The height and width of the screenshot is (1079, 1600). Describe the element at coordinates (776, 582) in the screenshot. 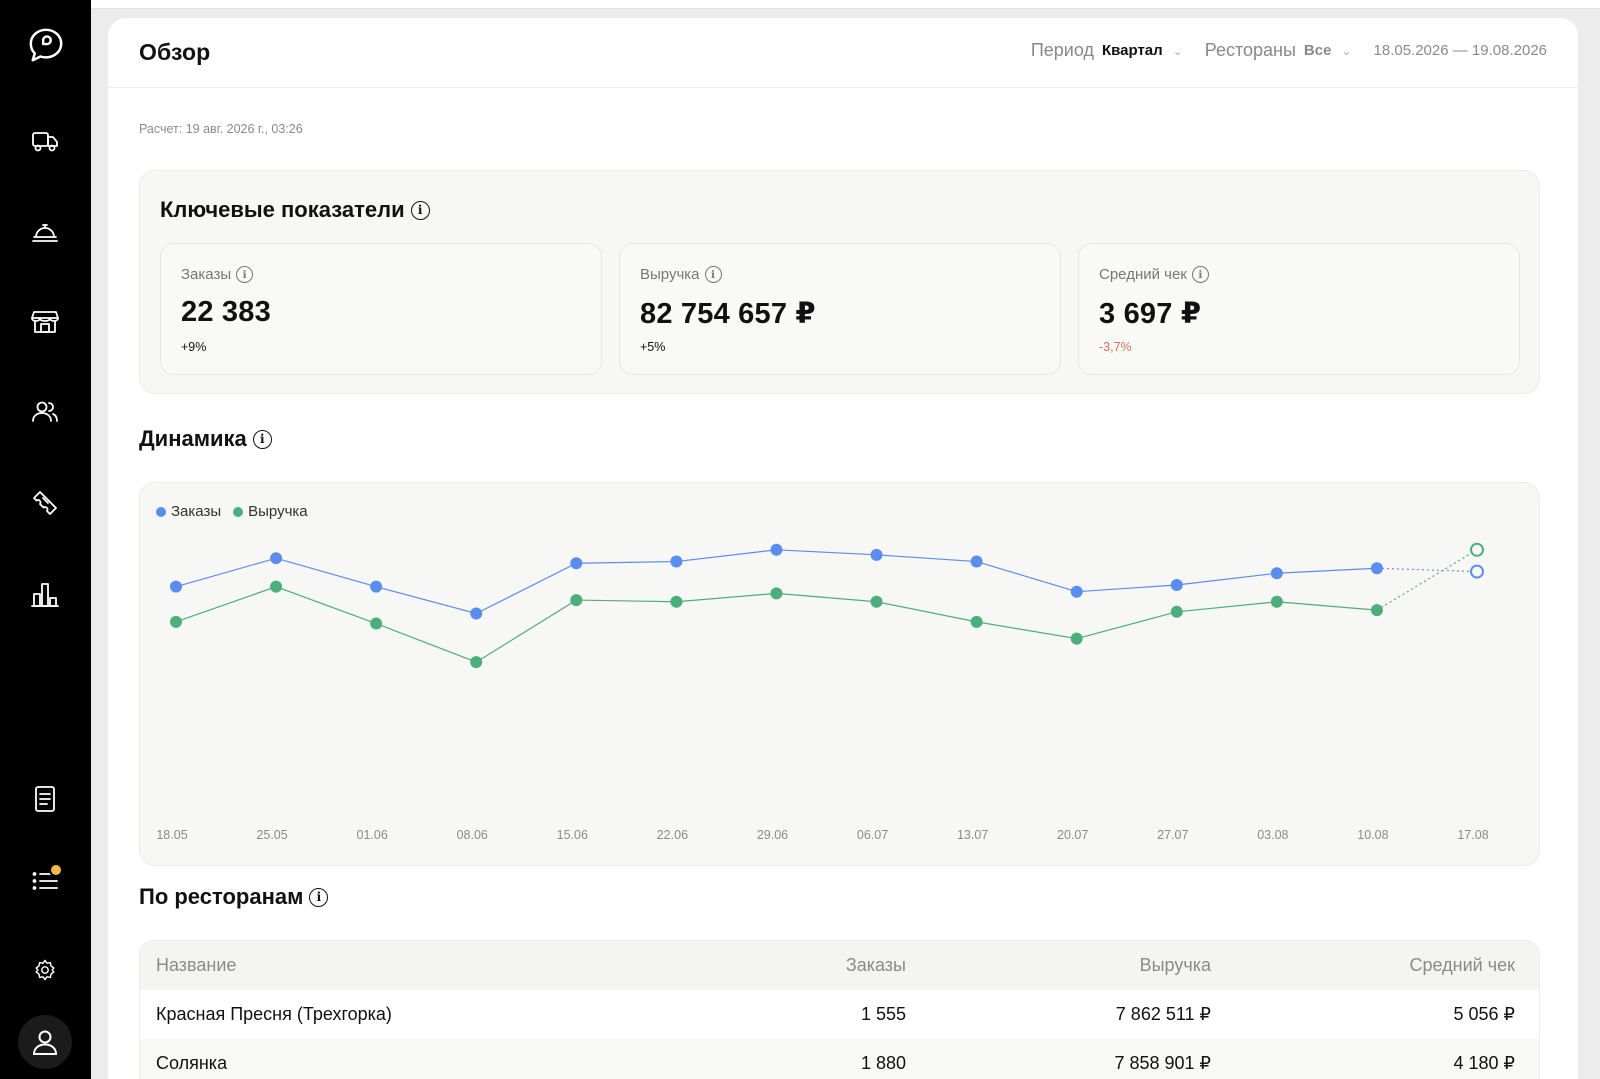

I see `series-line-orders` at that location.